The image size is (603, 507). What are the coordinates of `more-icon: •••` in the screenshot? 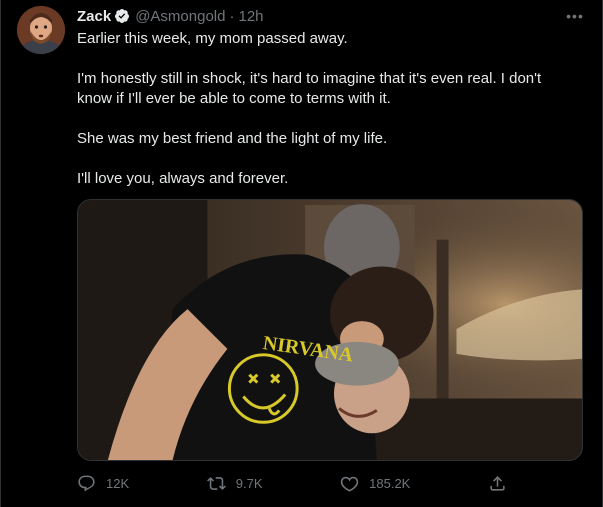 It's located at (575, 16).